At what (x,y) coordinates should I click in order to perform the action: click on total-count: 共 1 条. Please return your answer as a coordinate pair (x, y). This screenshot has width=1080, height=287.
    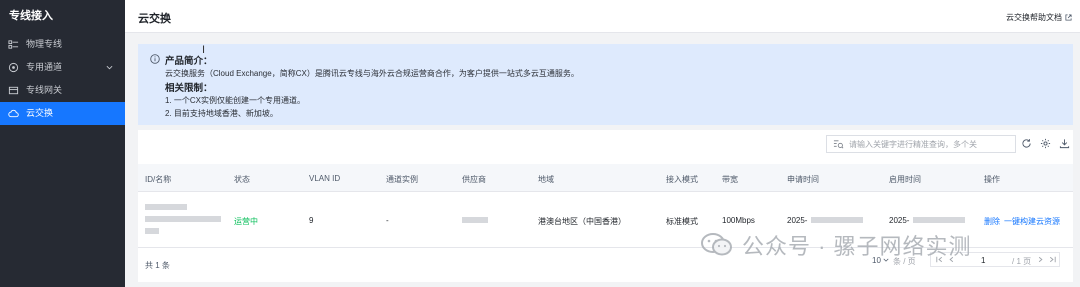
    Looking at the image, I should click on (157, 265).